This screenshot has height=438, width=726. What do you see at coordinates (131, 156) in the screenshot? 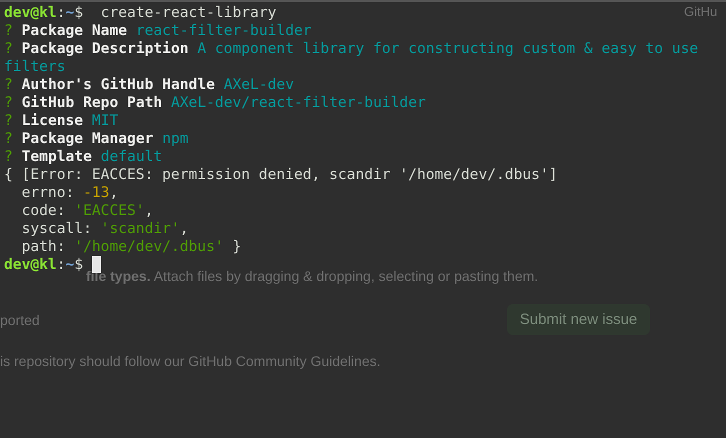
I see `prompt-answer: default` at bounding box center [131, 156].